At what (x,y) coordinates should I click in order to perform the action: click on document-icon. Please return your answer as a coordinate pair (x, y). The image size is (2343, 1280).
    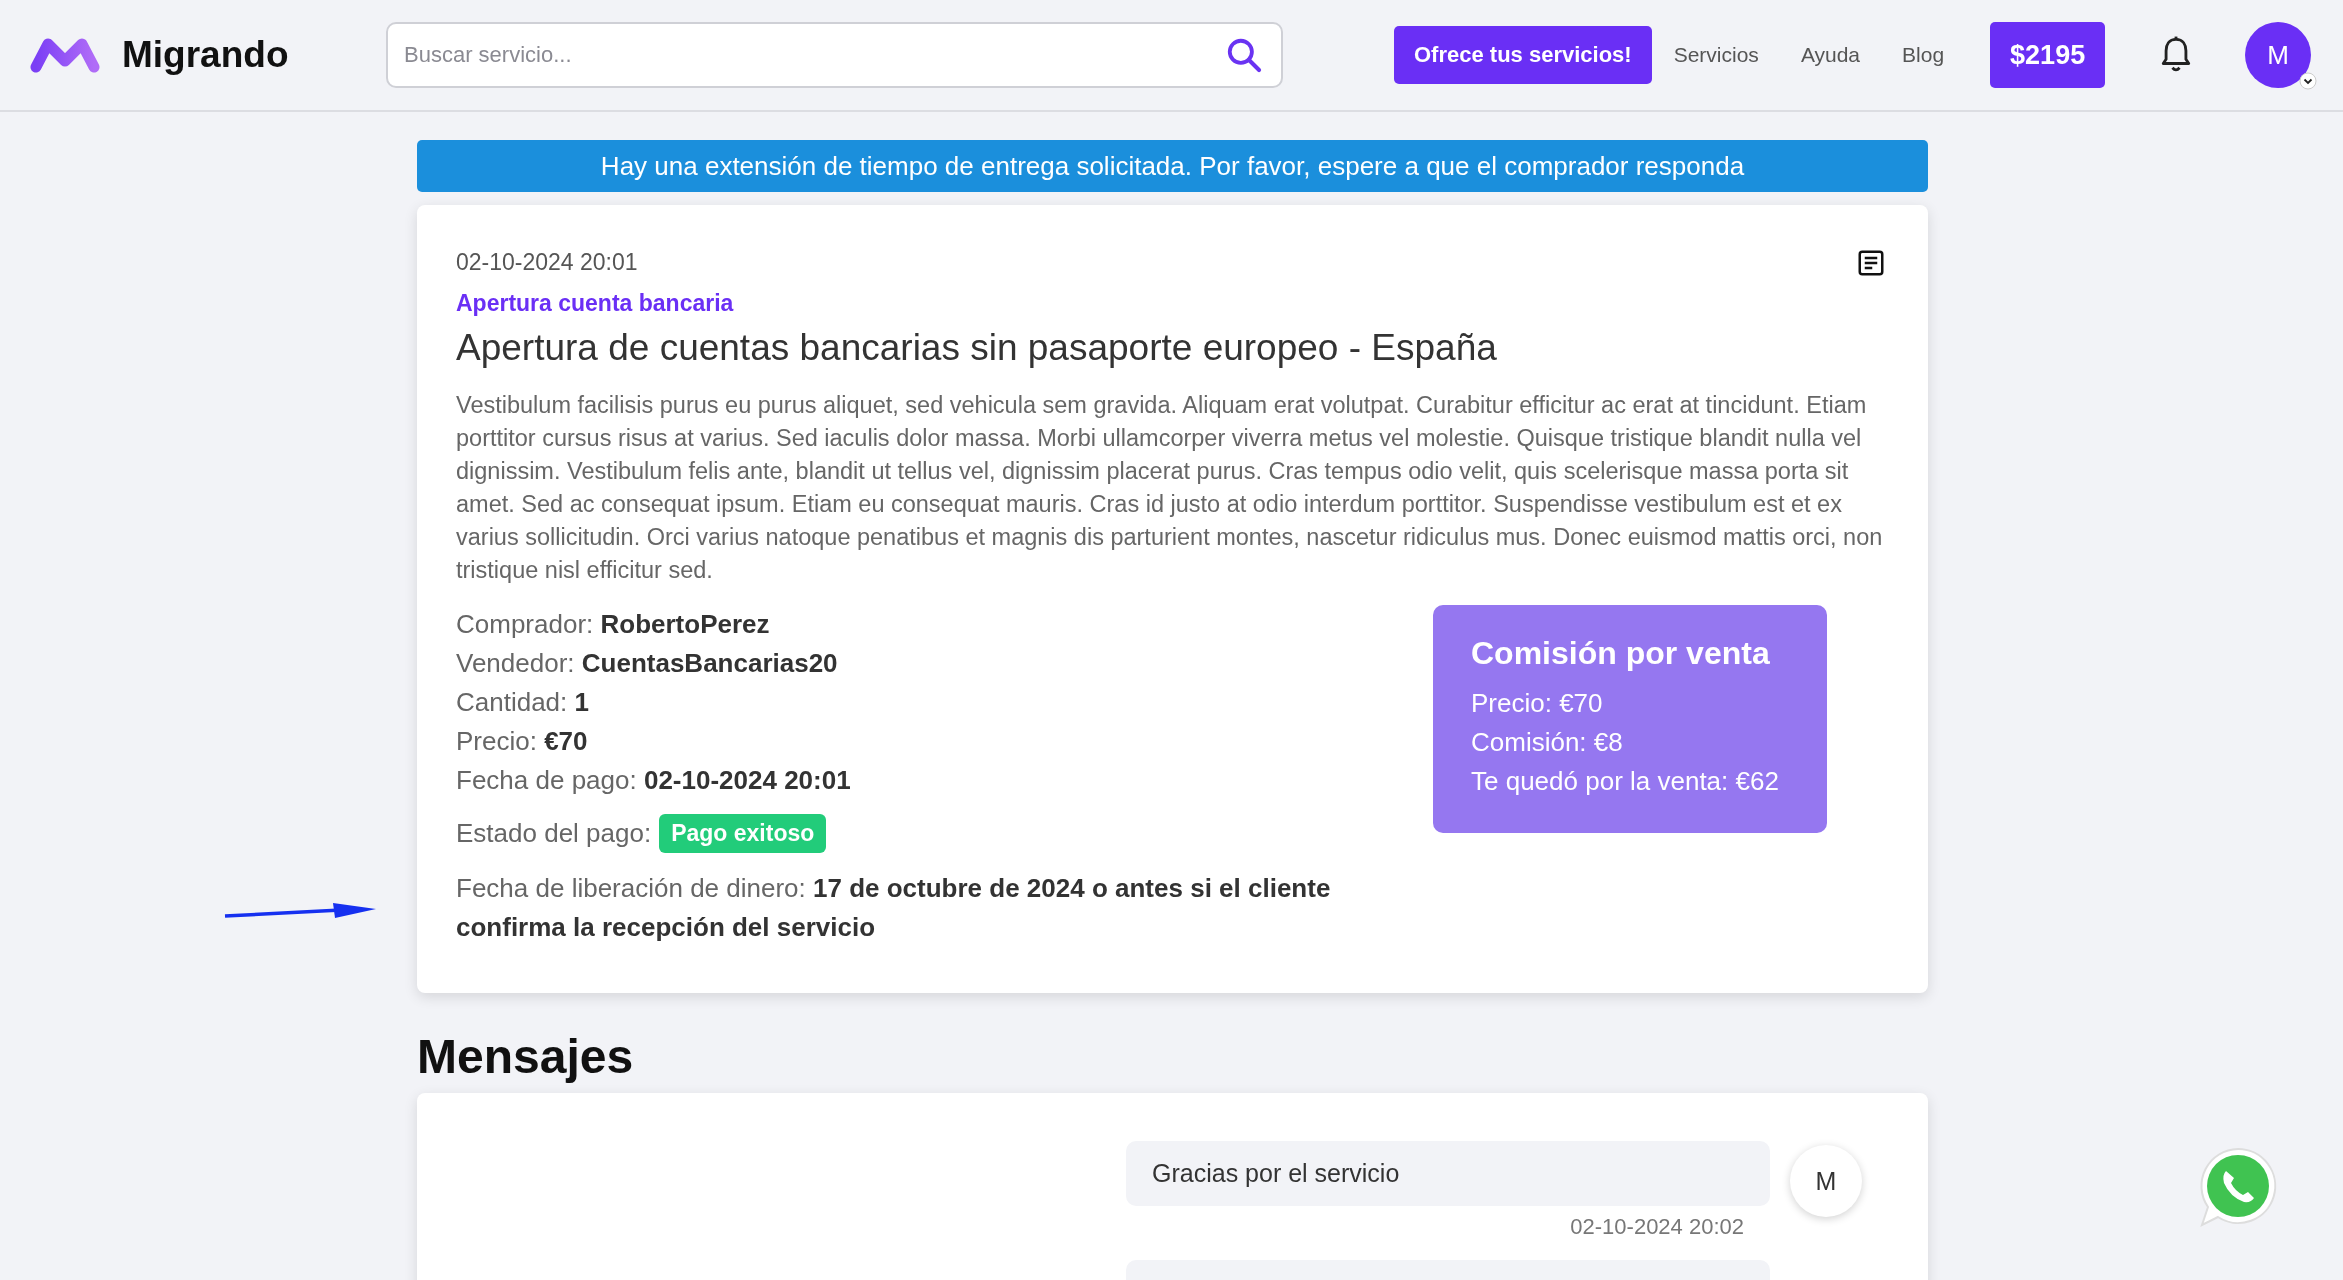
    Looking at the image, I should click on (1871, 263).